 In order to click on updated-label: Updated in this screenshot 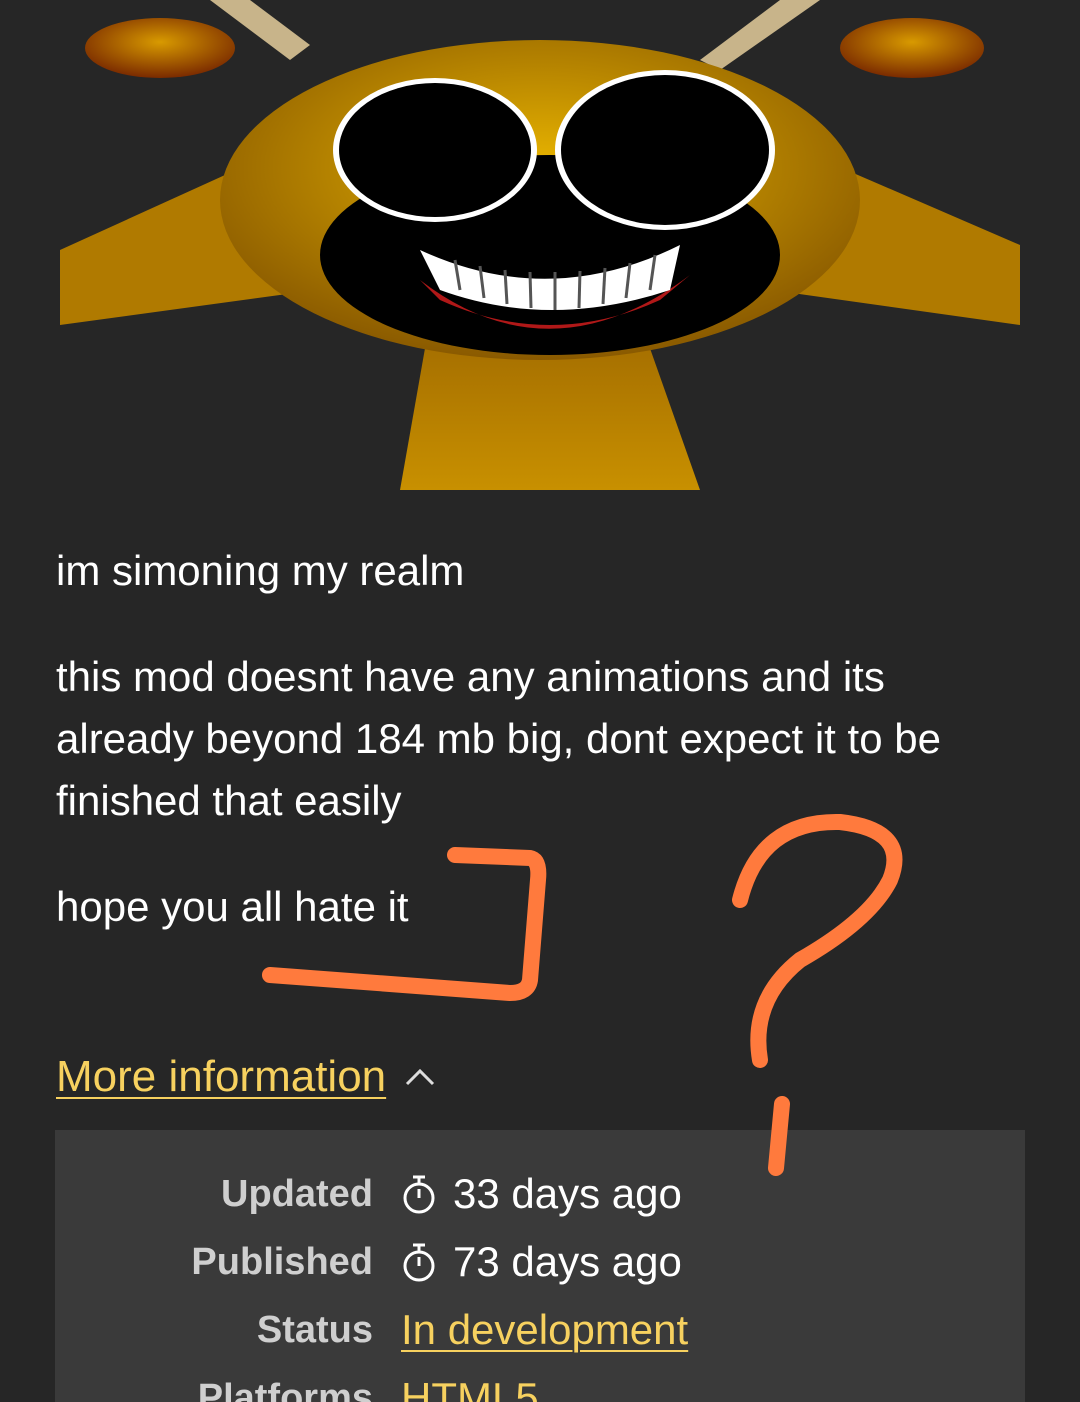, I will do `click(297, 1193)`.